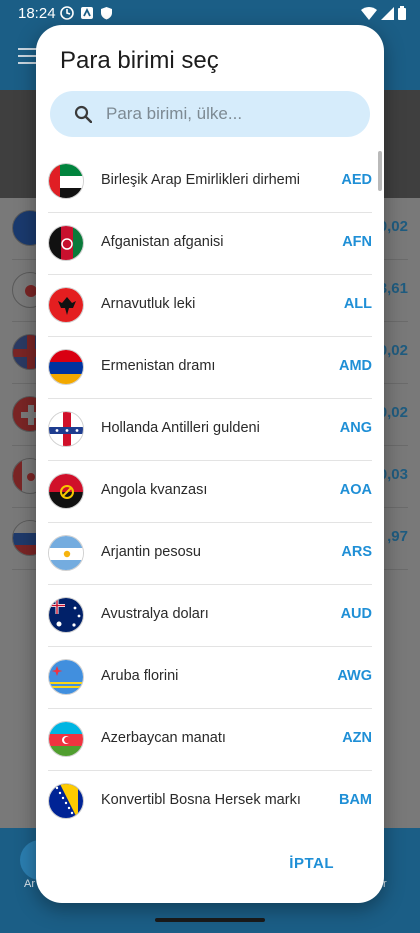  I want to click on currency-item-amd: Ermenistan dramı AMD, so click(210, 368).